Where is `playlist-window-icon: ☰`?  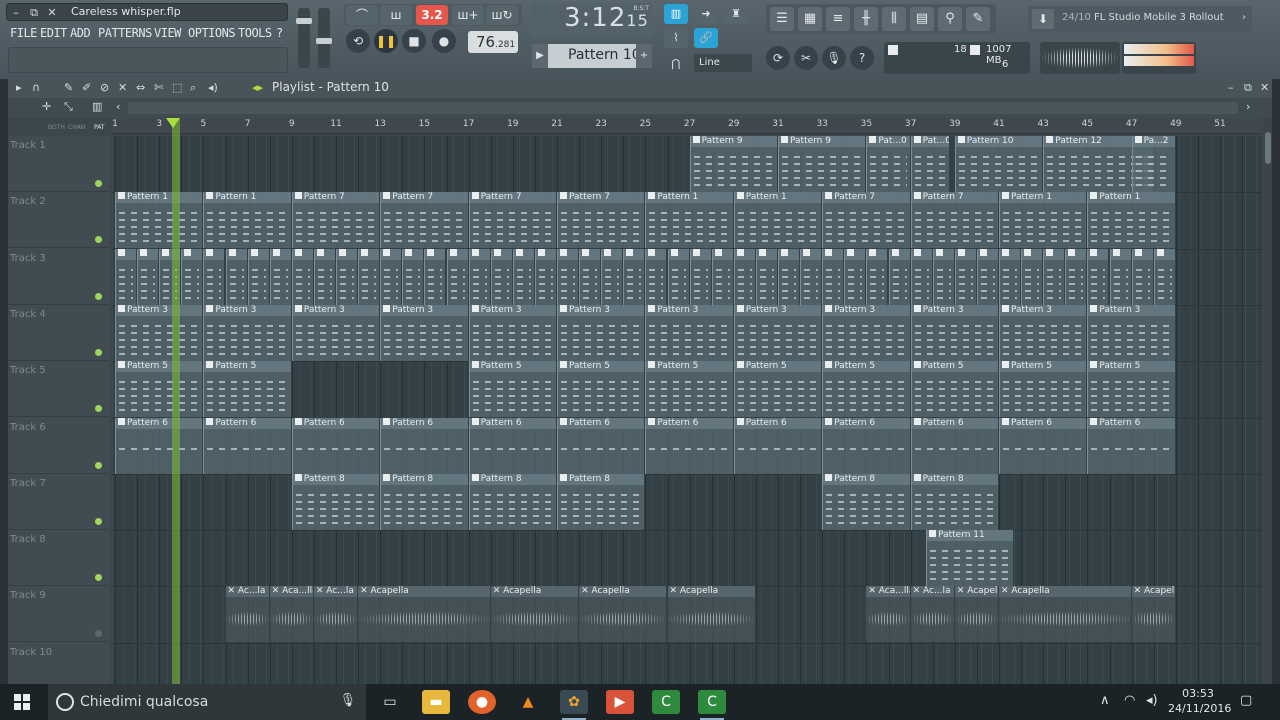
playlist-window-icon: ☰ is located at coordinates (782, 19).